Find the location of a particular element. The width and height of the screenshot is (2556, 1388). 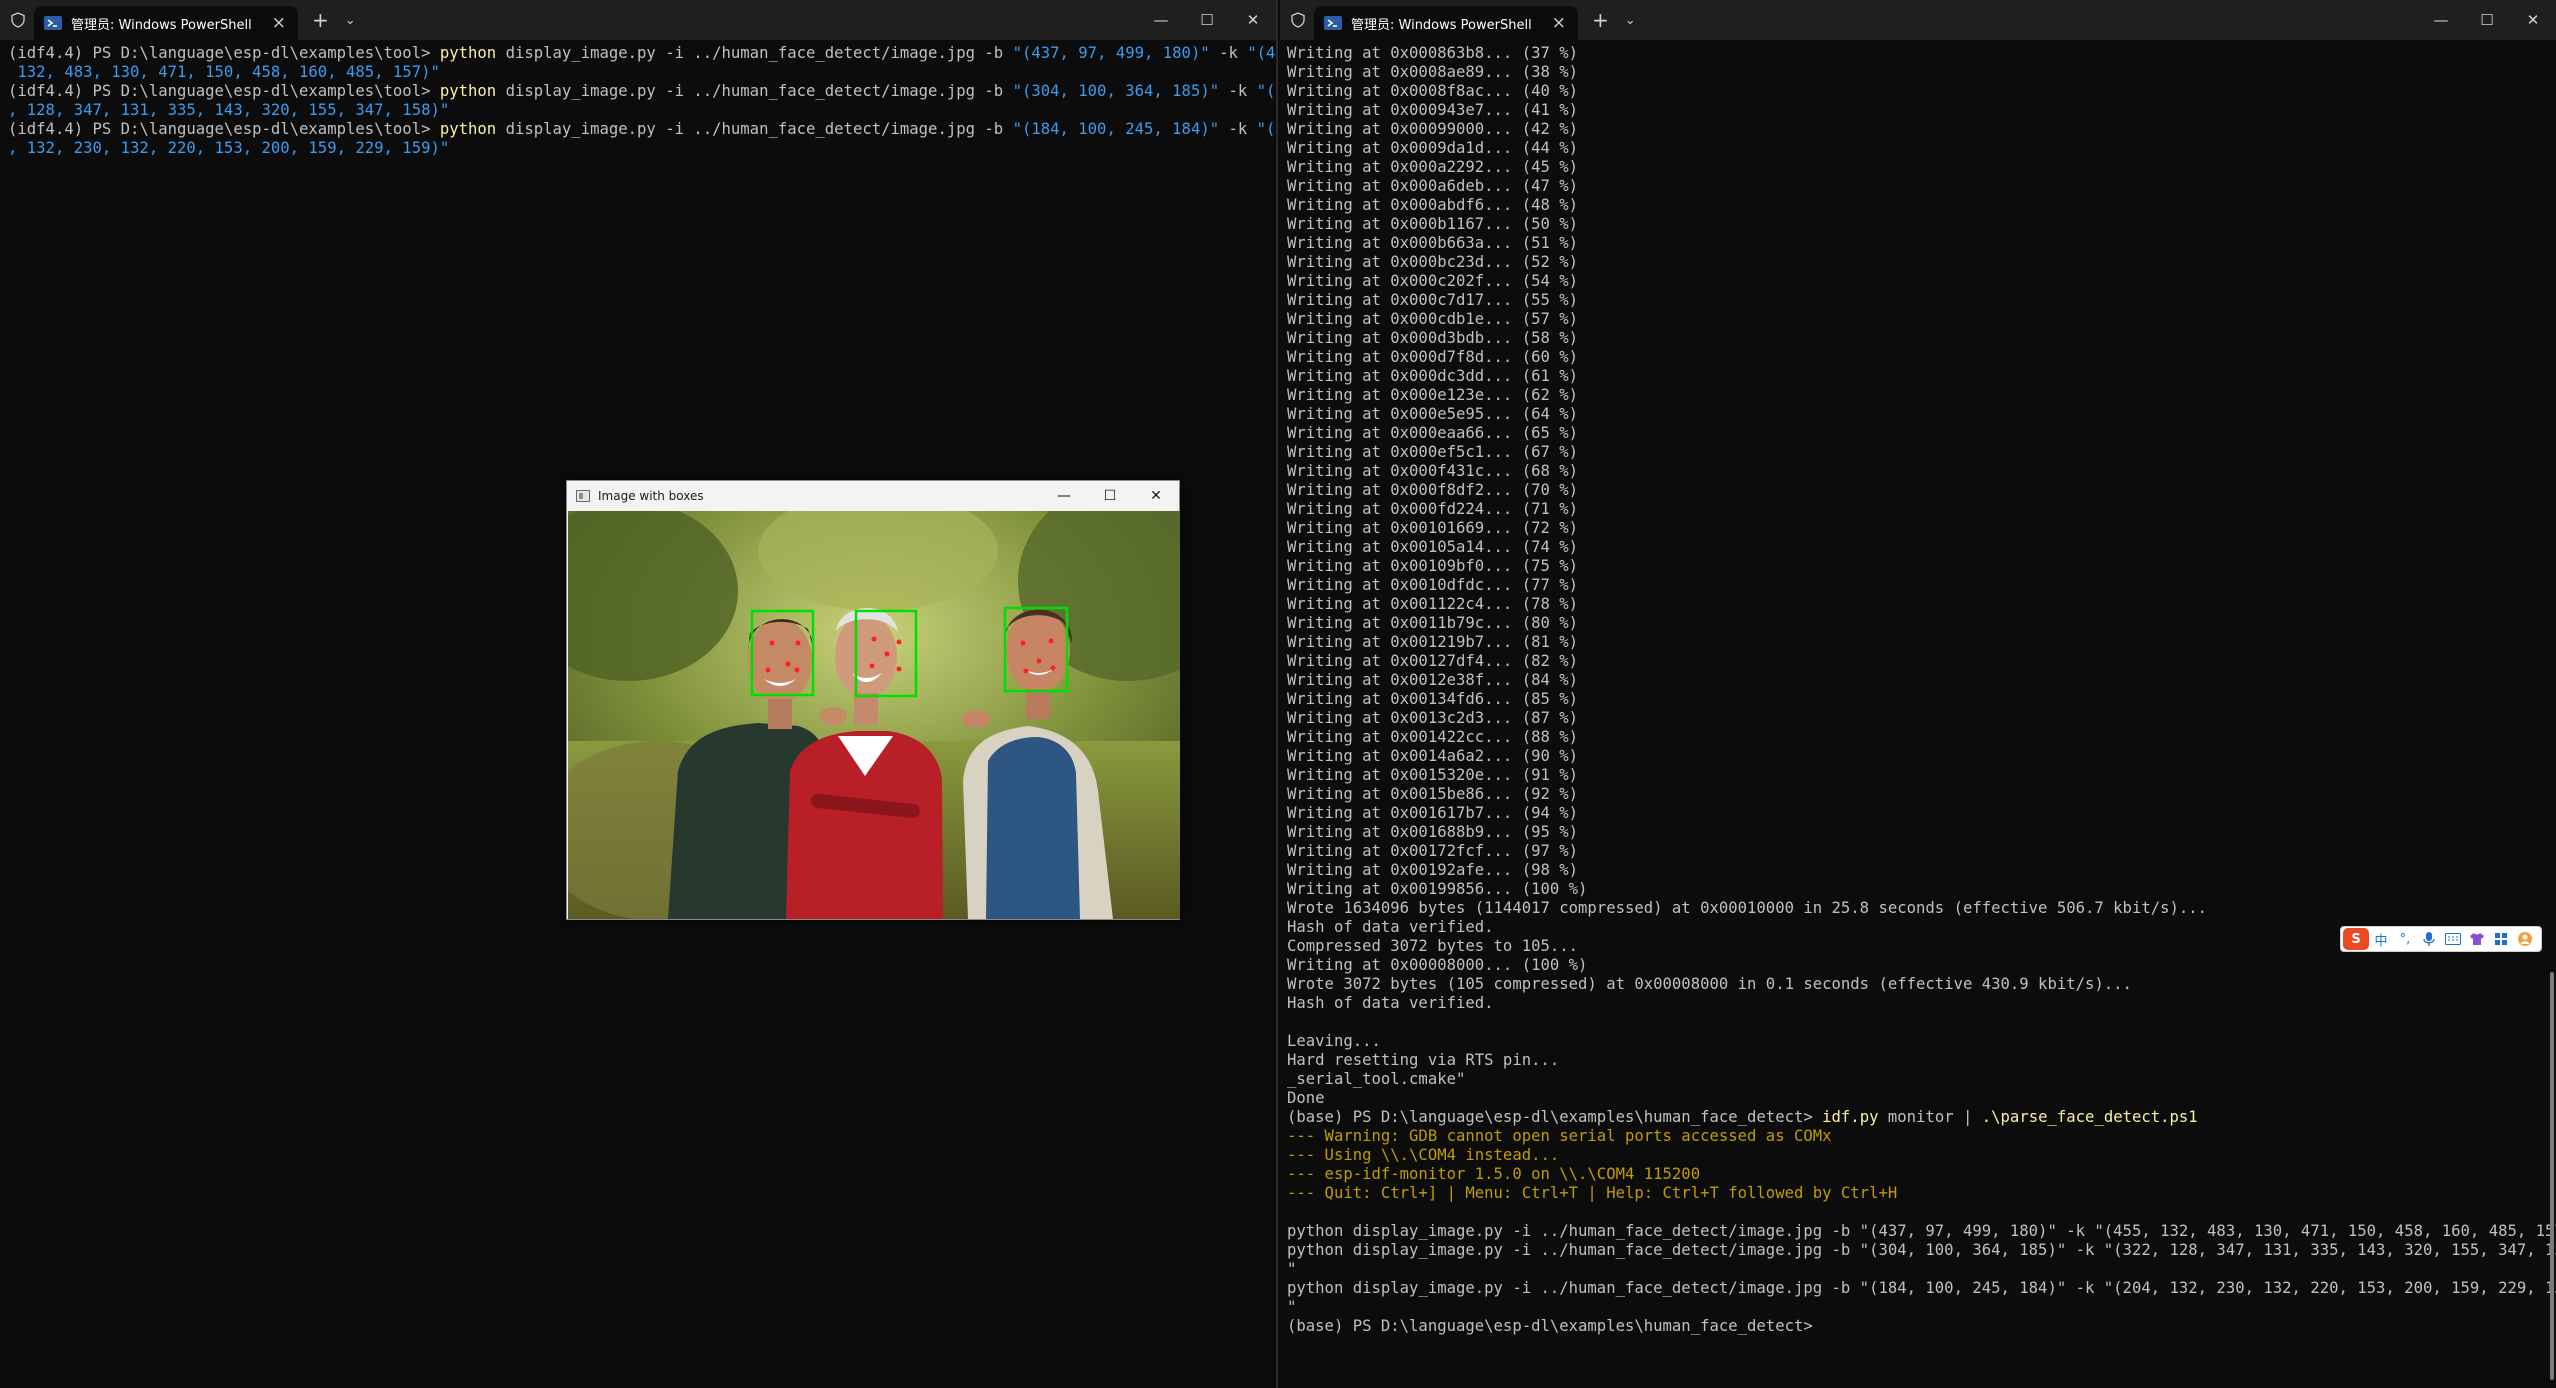

image-window-titlebar: Image with boxes — ☐ ✕ is located at coordinates (873, 496).